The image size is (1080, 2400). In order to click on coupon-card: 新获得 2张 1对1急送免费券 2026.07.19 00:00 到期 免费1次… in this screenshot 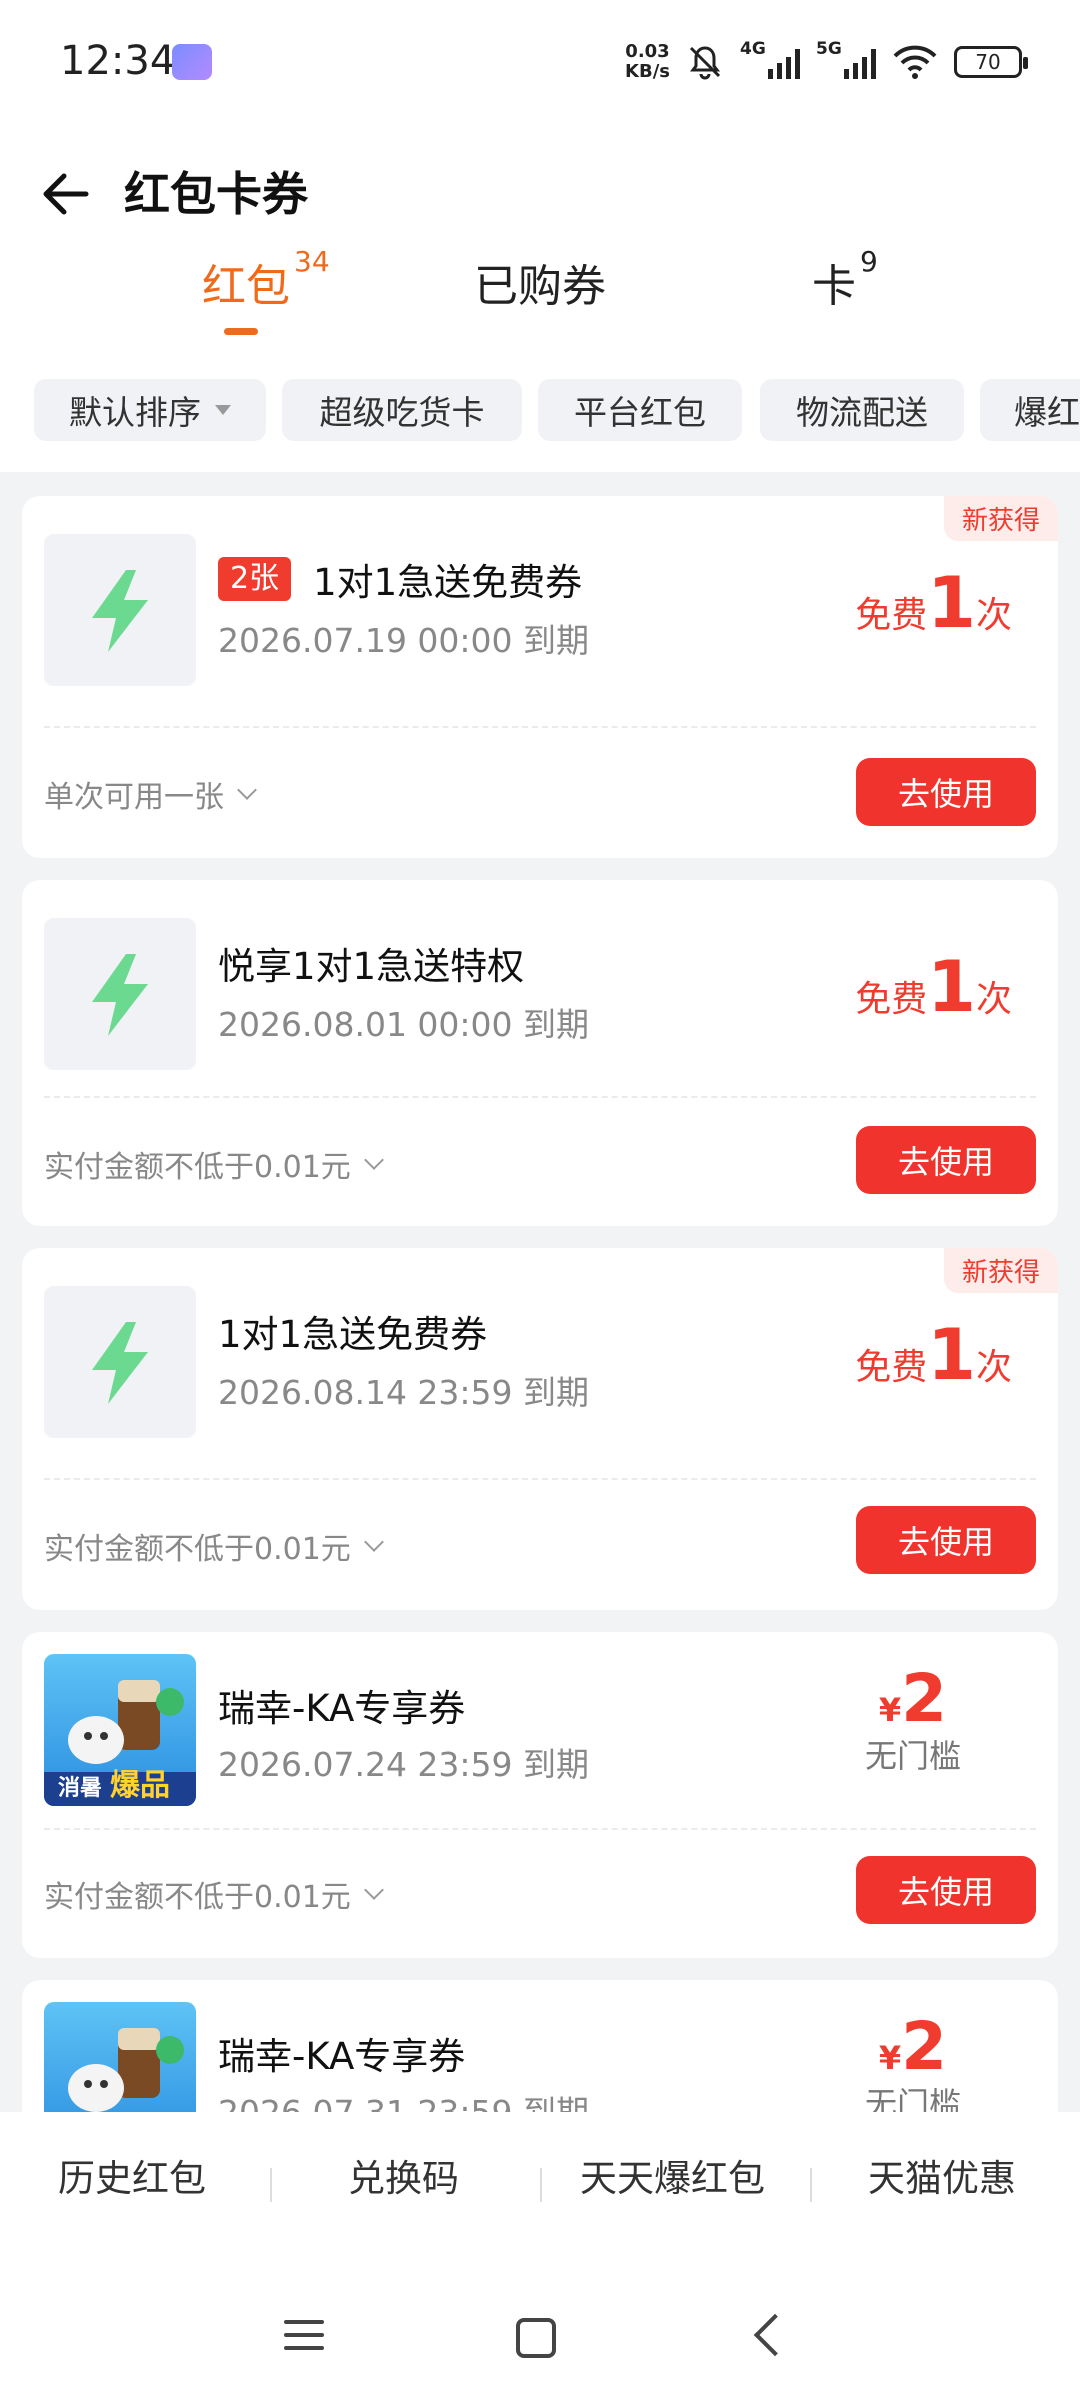, I will do `click(540, 677)`.